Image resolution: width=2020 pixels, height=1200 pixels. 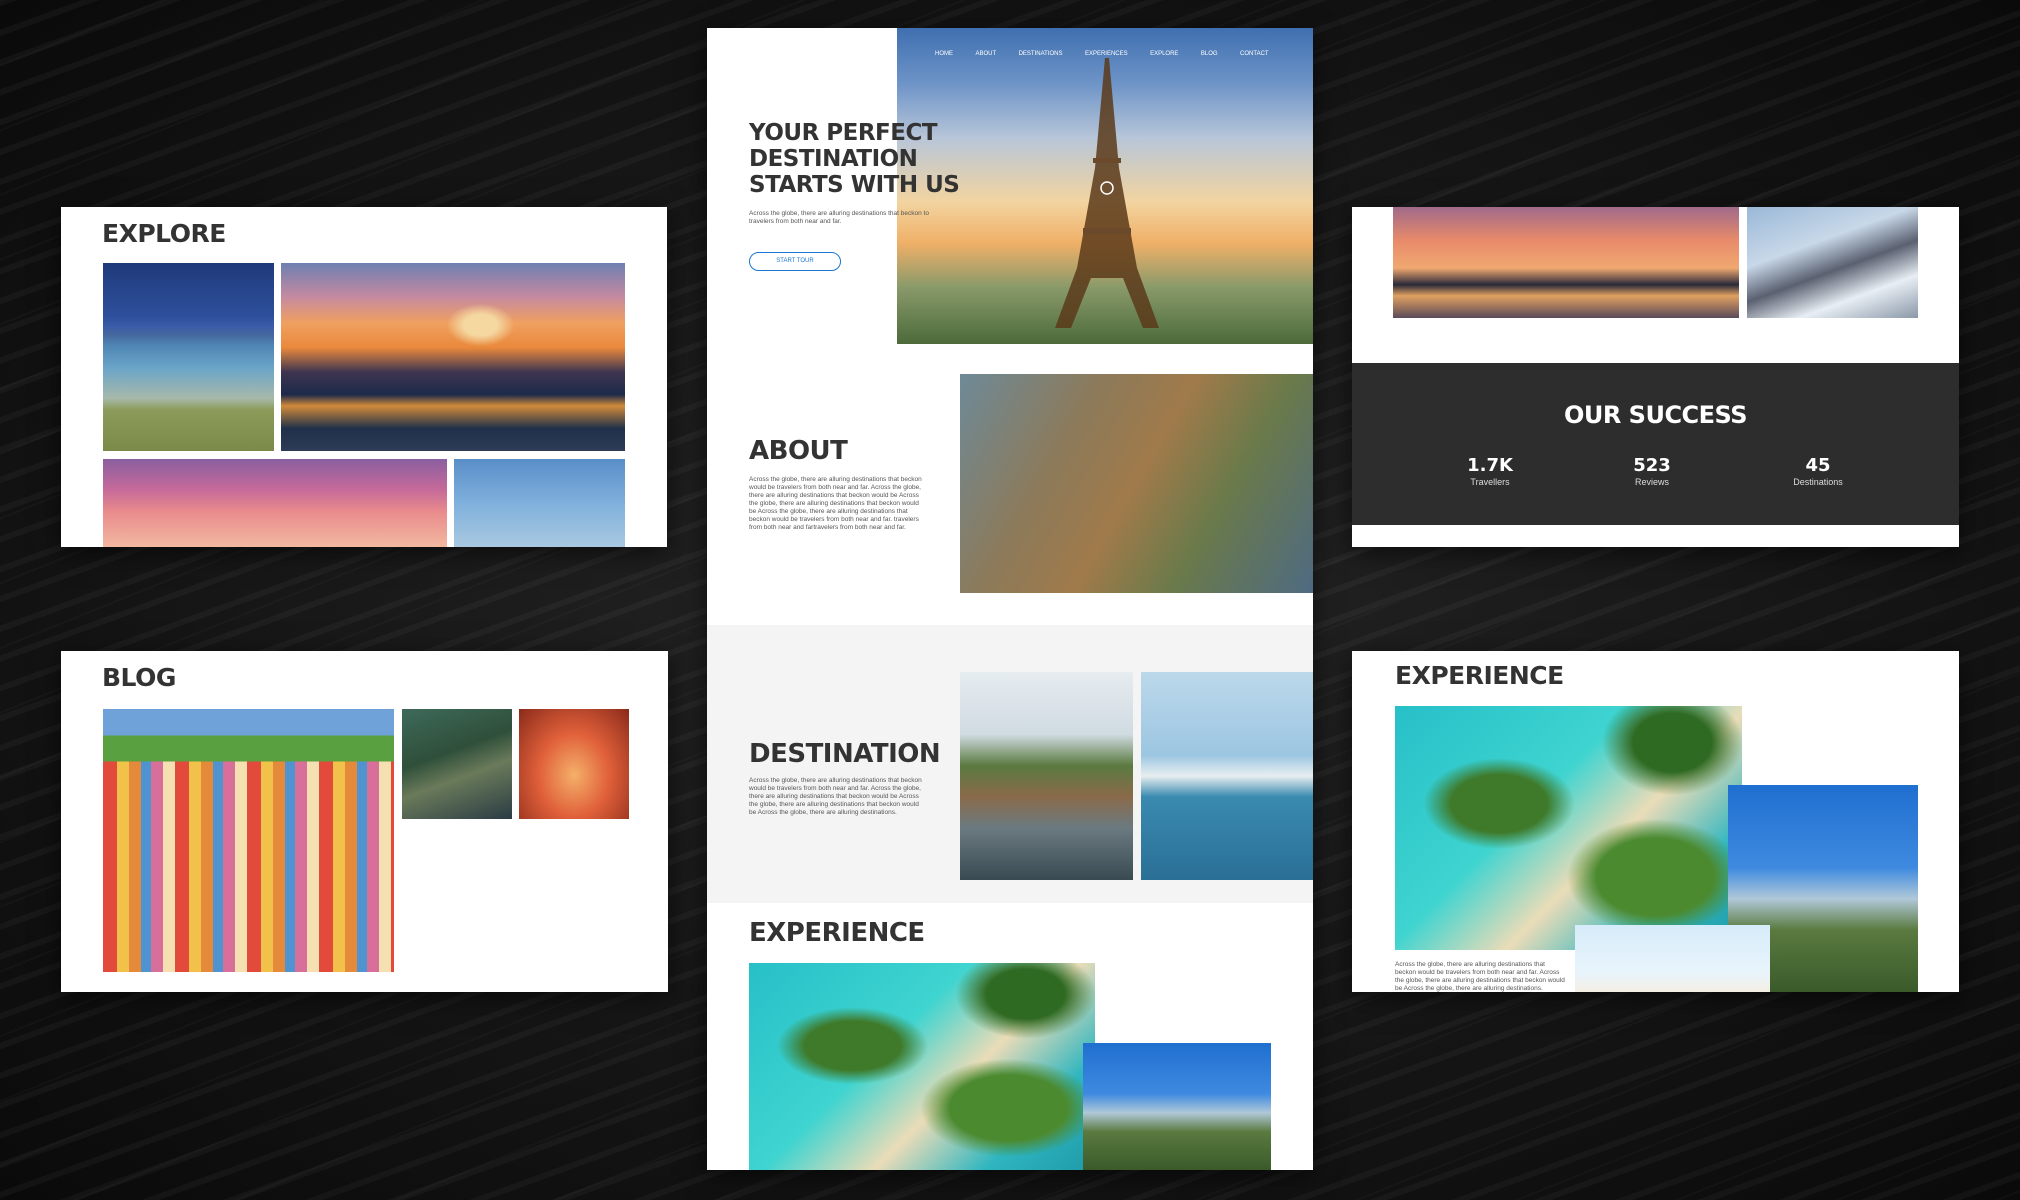 I want to click on eiffel-tower-image, so click(x=1105, y=186).